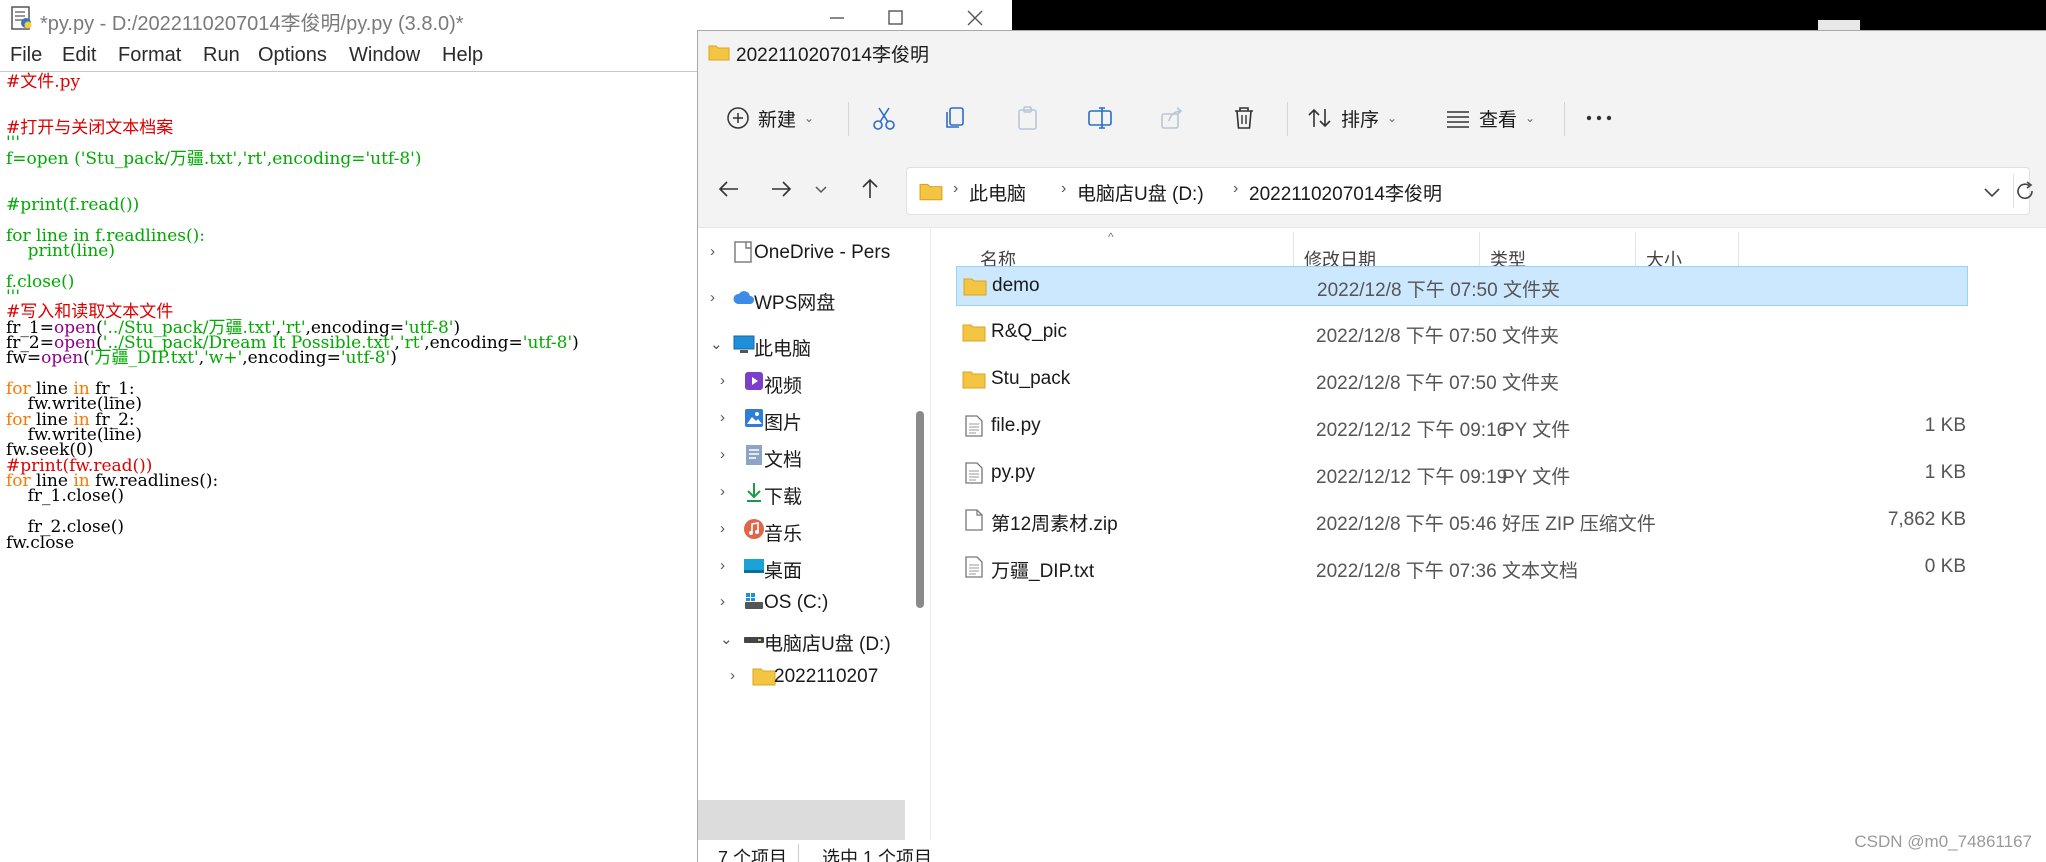  What do you see at coordinates (1926, 519) in the screenshot?
I see `file-size: 7,862 KB` at bounding box center [1926, 519].